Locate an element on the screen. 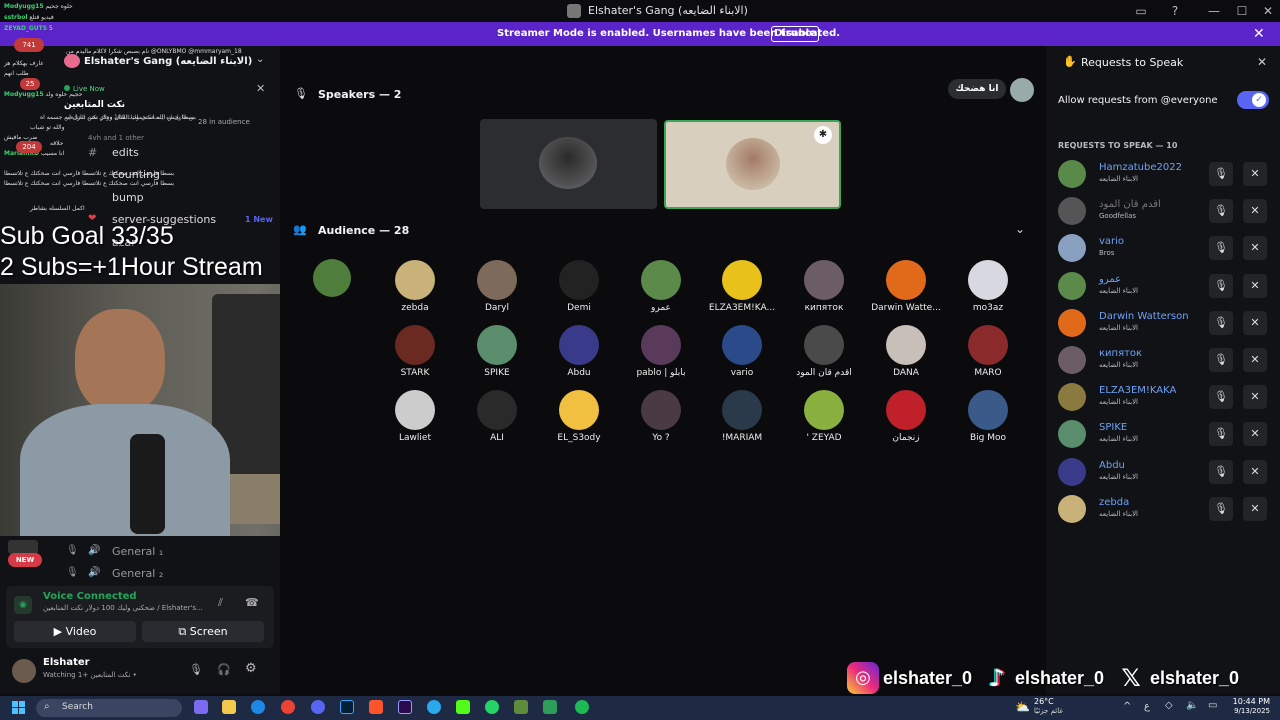 The height and width of the screenshot is (720, 1280). inbox-icon: ▭ is located at coordinates (1141, 11).